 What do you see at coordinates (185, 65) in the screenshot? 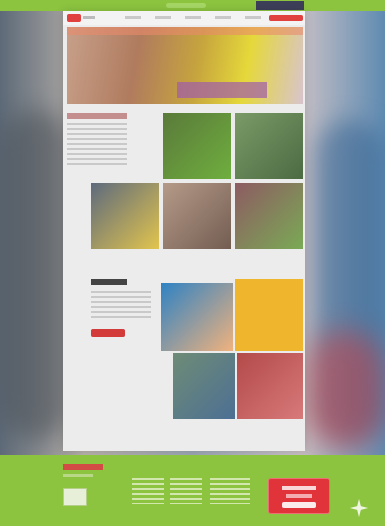
I see `hero-image` at bounding box center [185, 65].